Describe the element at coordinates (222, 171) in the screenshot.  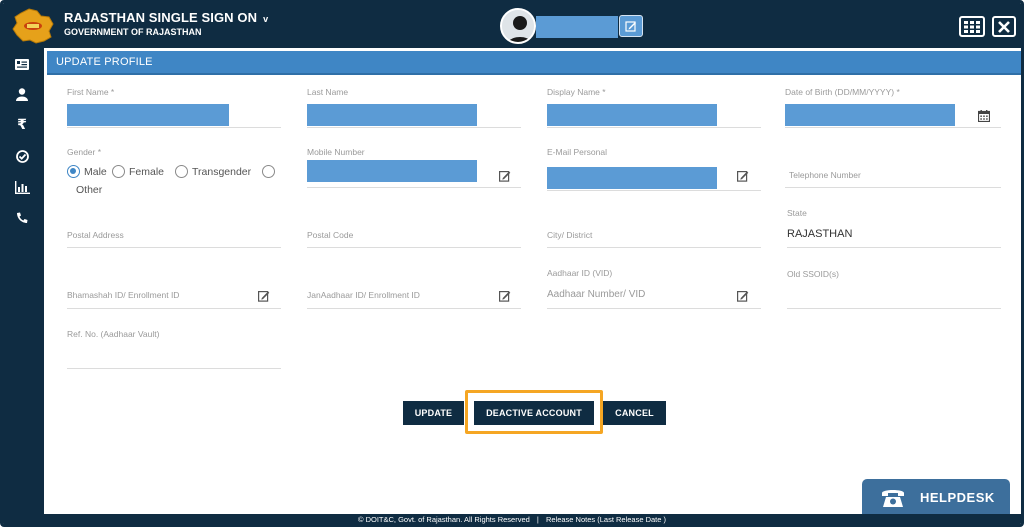
I see `gender-option-label: Transgender` at that location.